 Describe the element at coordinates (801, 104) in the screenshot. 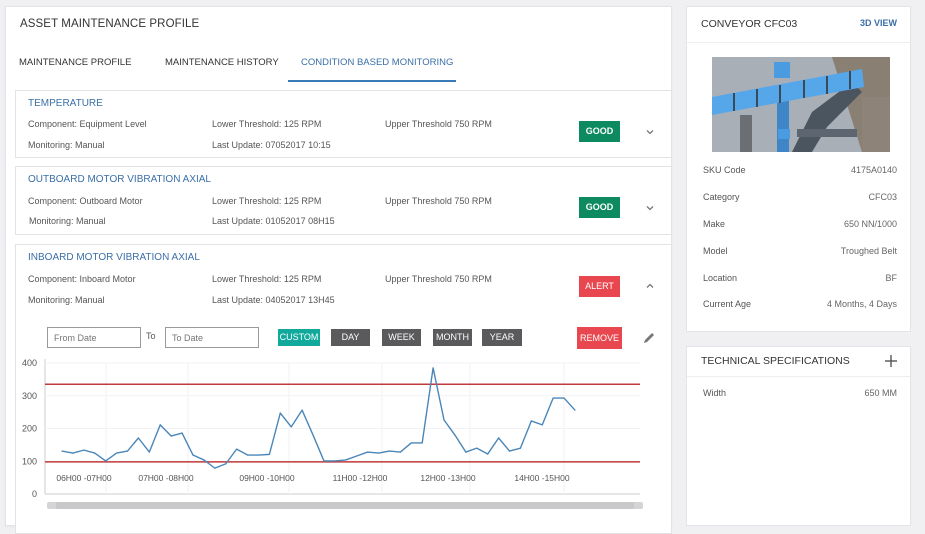

I see `conveyor-image` at that location.